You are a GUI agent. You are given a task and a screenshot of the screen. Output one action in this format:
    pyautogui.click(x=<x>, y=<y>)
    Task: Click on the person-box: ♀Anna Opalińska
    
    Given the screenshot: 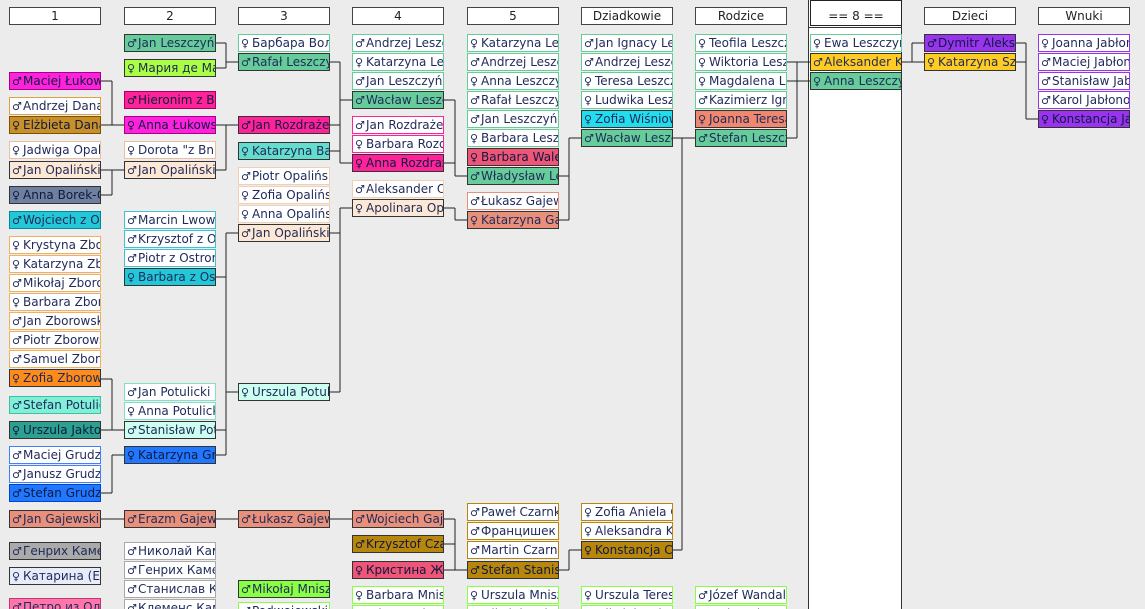 What is the action you would take?
    pyautogui.click(x=284, y=214)
    